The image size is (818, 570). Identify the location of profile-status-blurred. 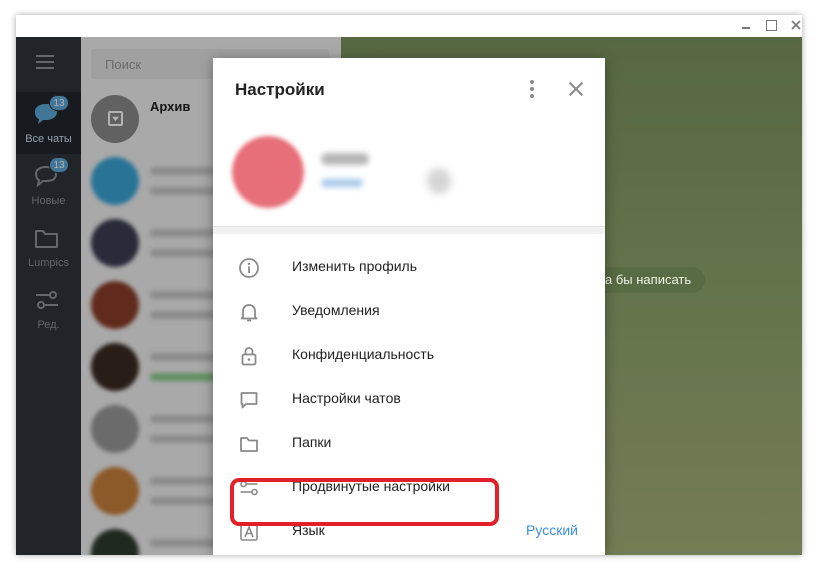
(342, 183).